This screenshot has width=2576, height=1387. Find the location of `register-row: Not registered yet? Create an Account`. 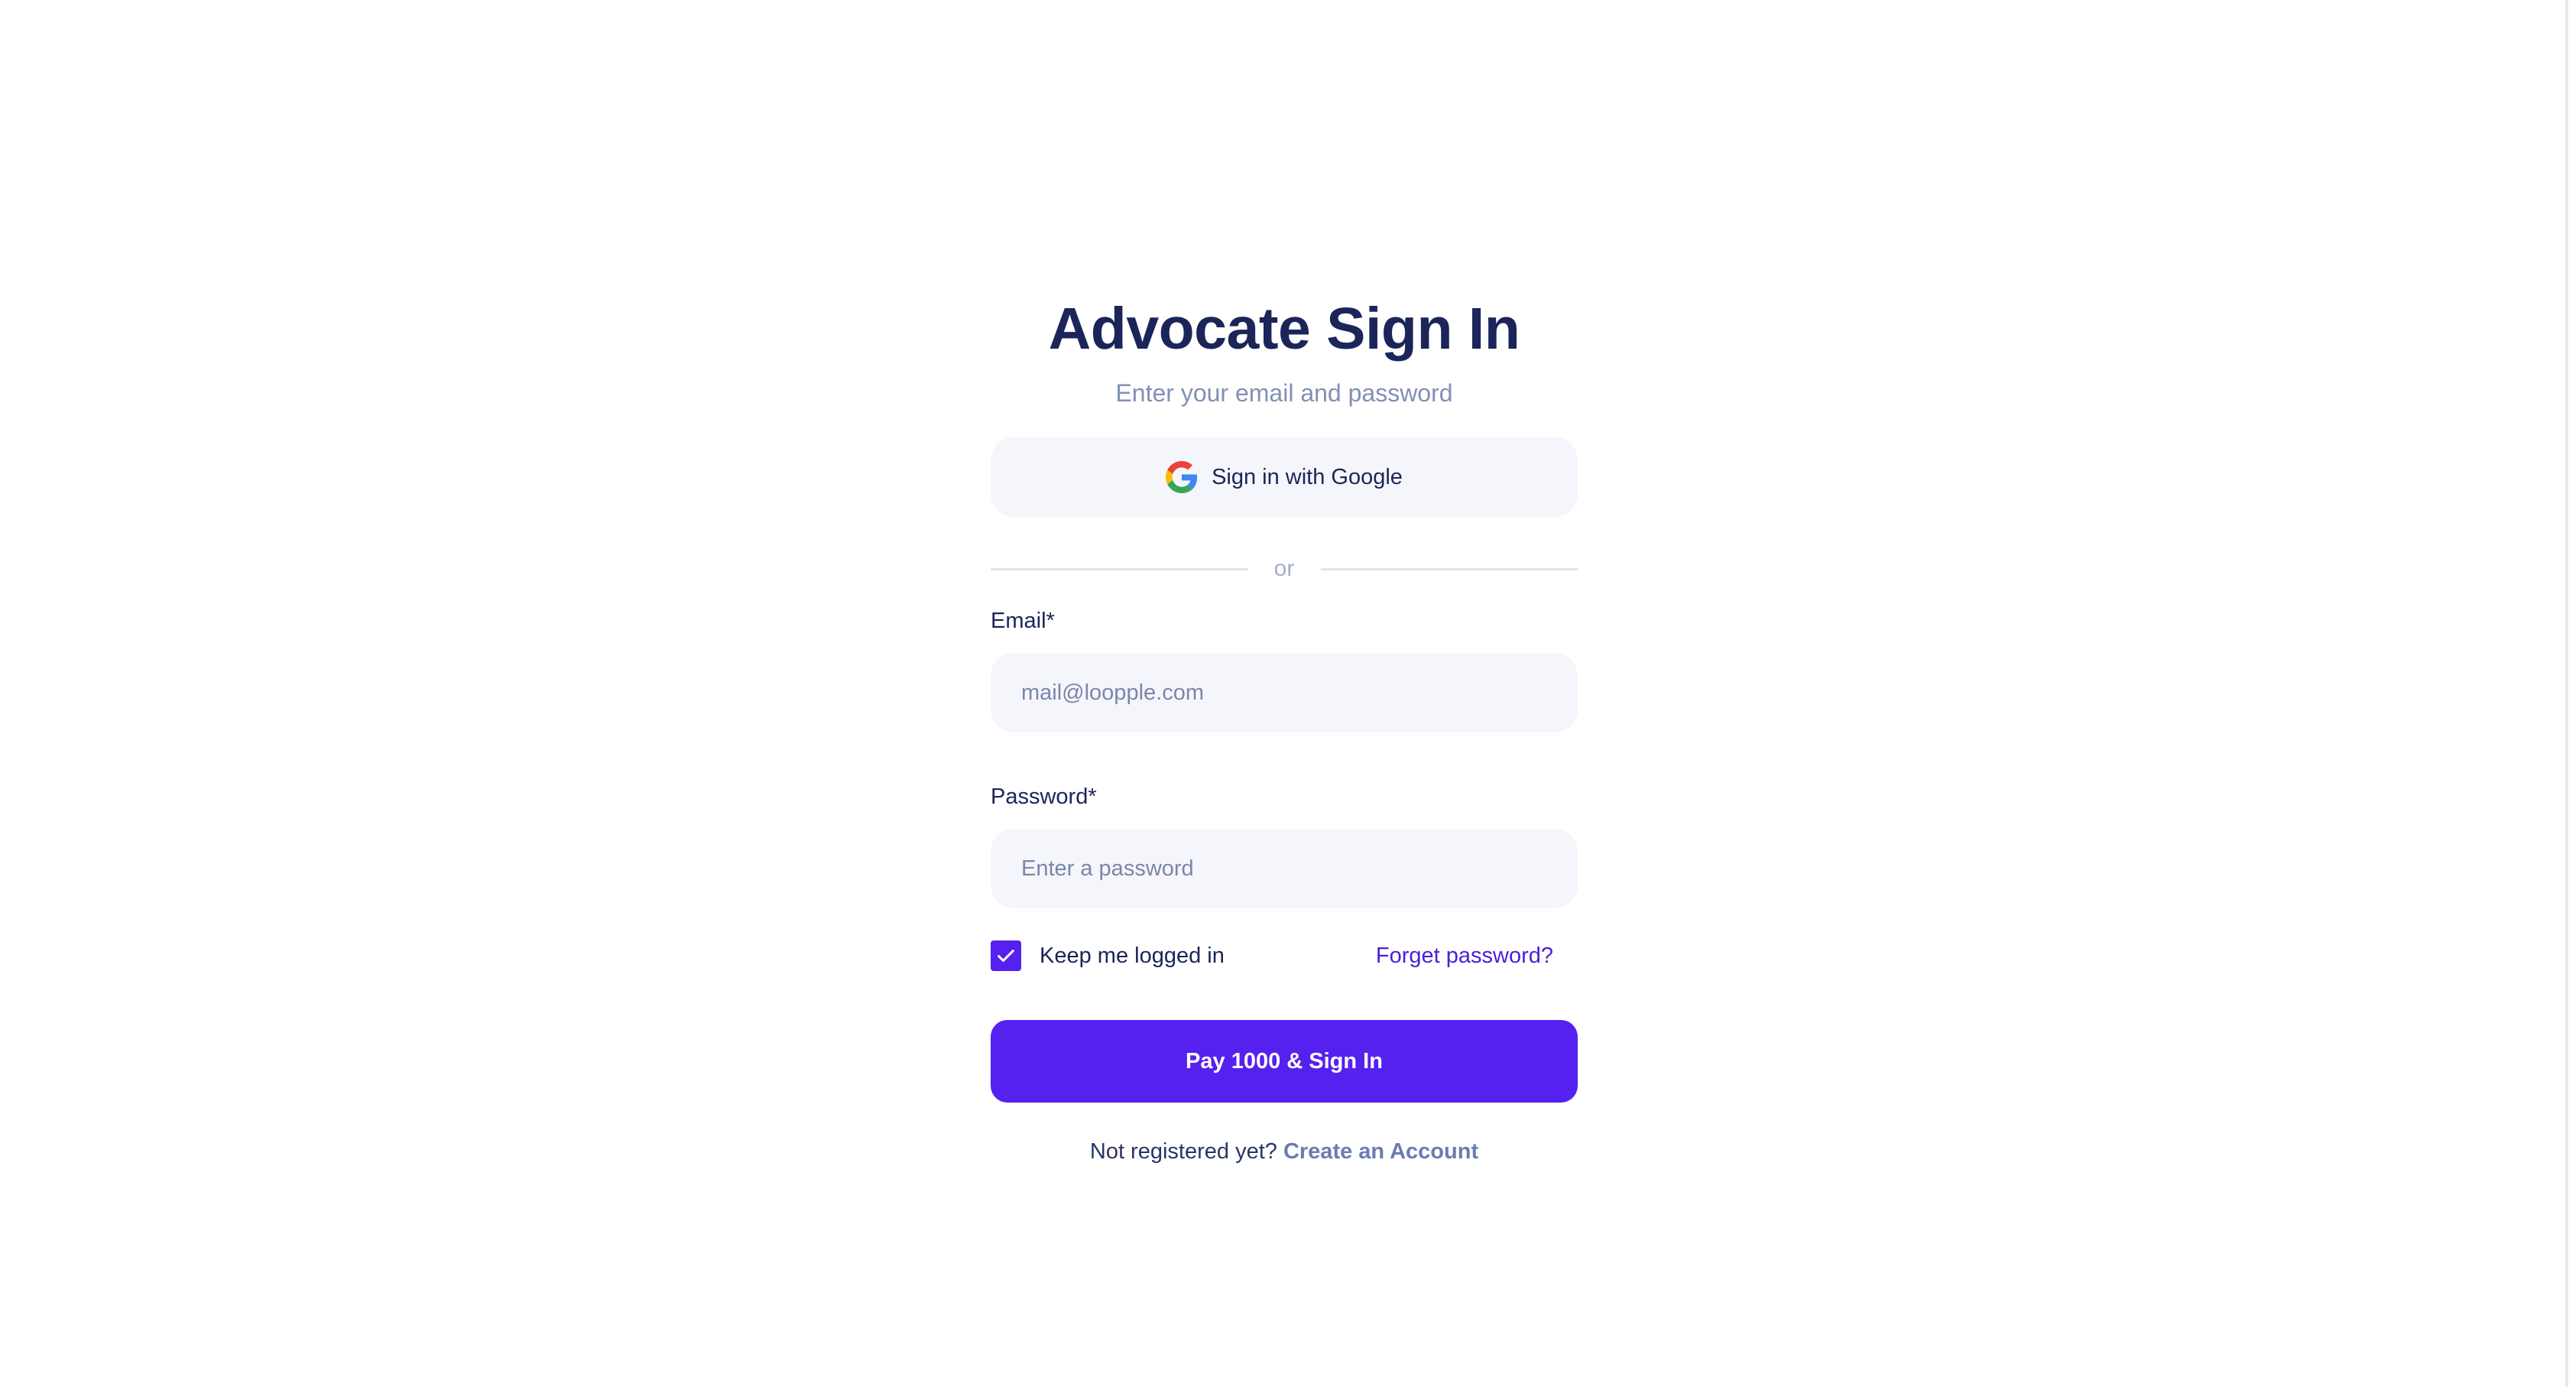

register-row: Not registered yet? Create an Account is located at coordinates (1284, 1151).